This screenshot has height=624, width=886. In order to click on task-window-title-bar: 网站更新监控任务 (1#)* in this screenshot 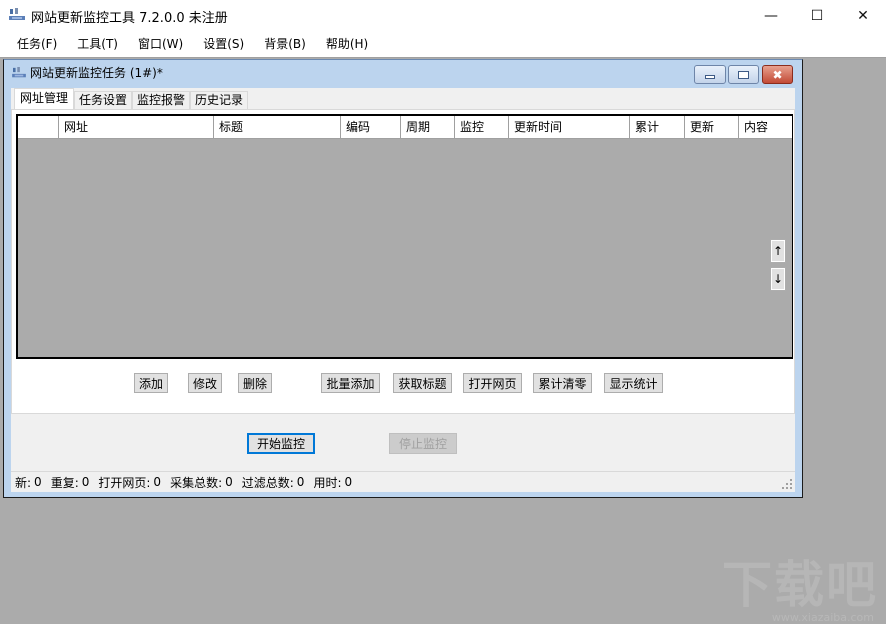, I will do `click(87, 72)`.